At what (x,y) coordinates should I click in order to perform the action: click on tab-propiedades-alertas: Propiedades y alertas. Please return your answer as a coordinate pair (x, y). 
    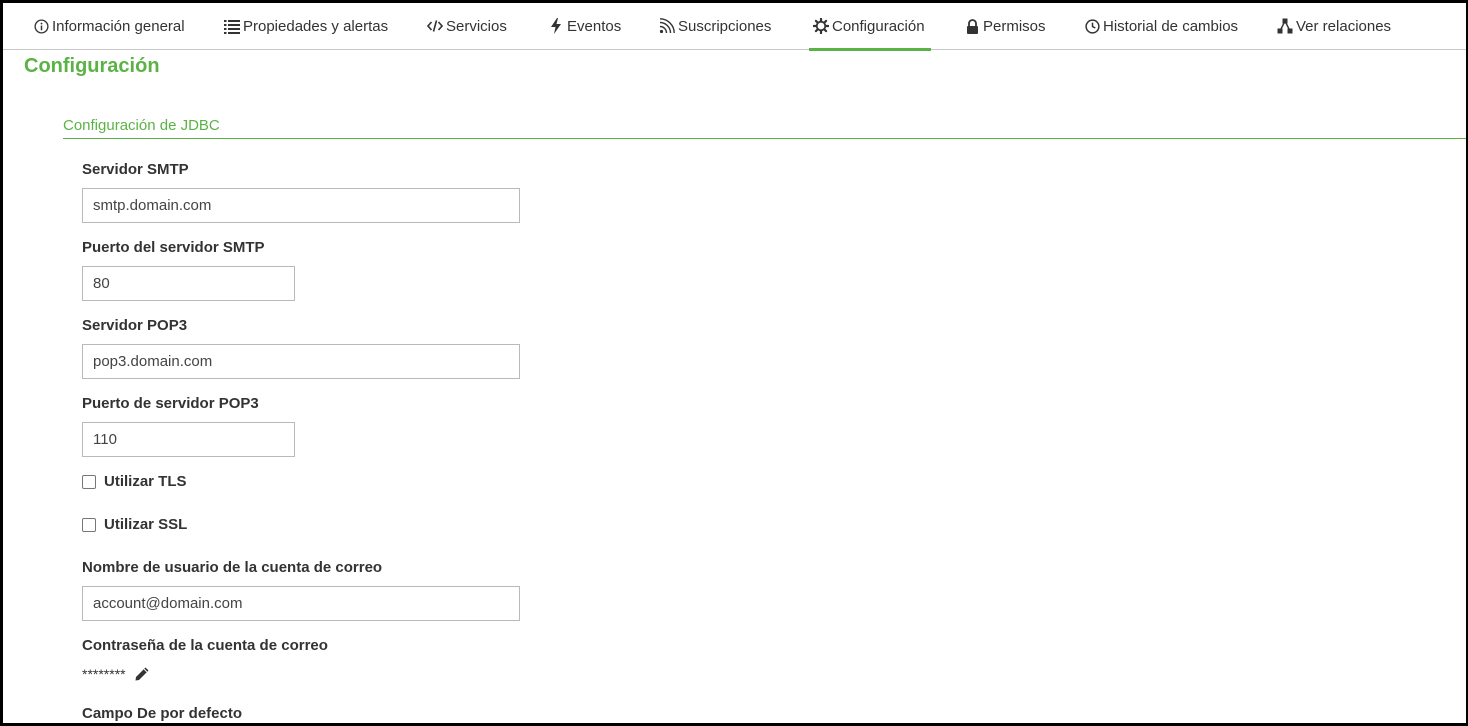
    Looking at the image, I should click on (306, 26).